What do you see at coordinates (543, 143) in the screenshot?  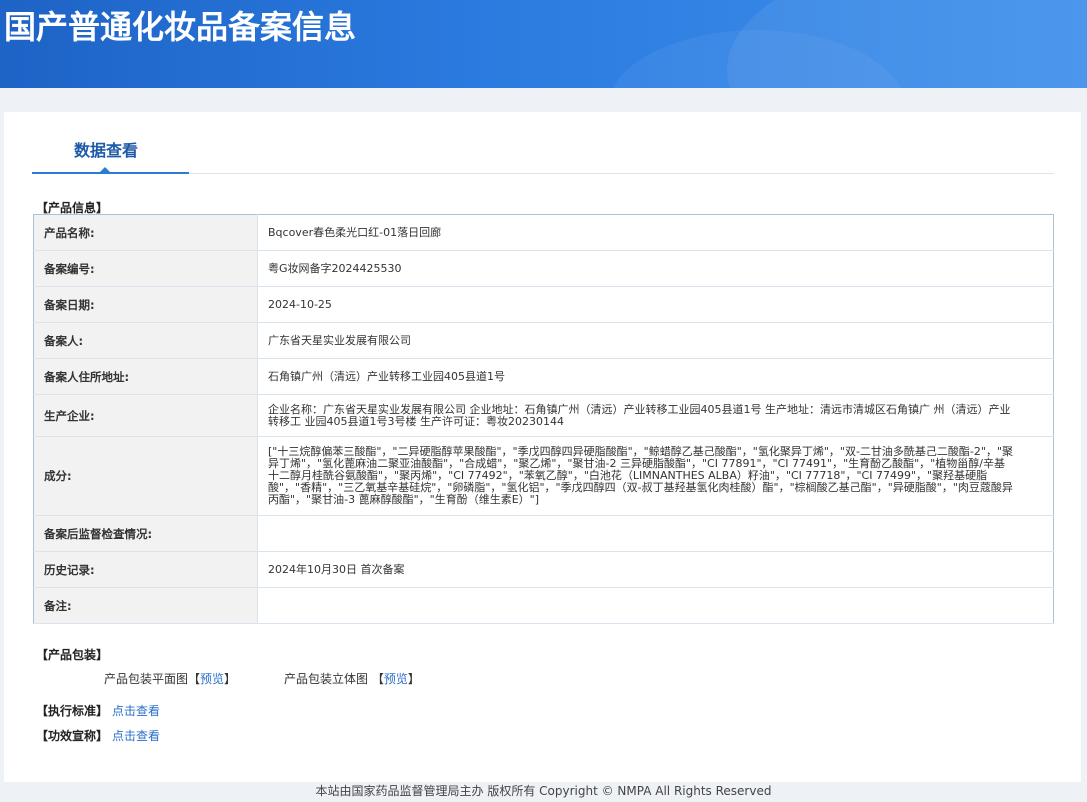 I see `tab-bar: 数据查看` at bounding box center [543, 143].